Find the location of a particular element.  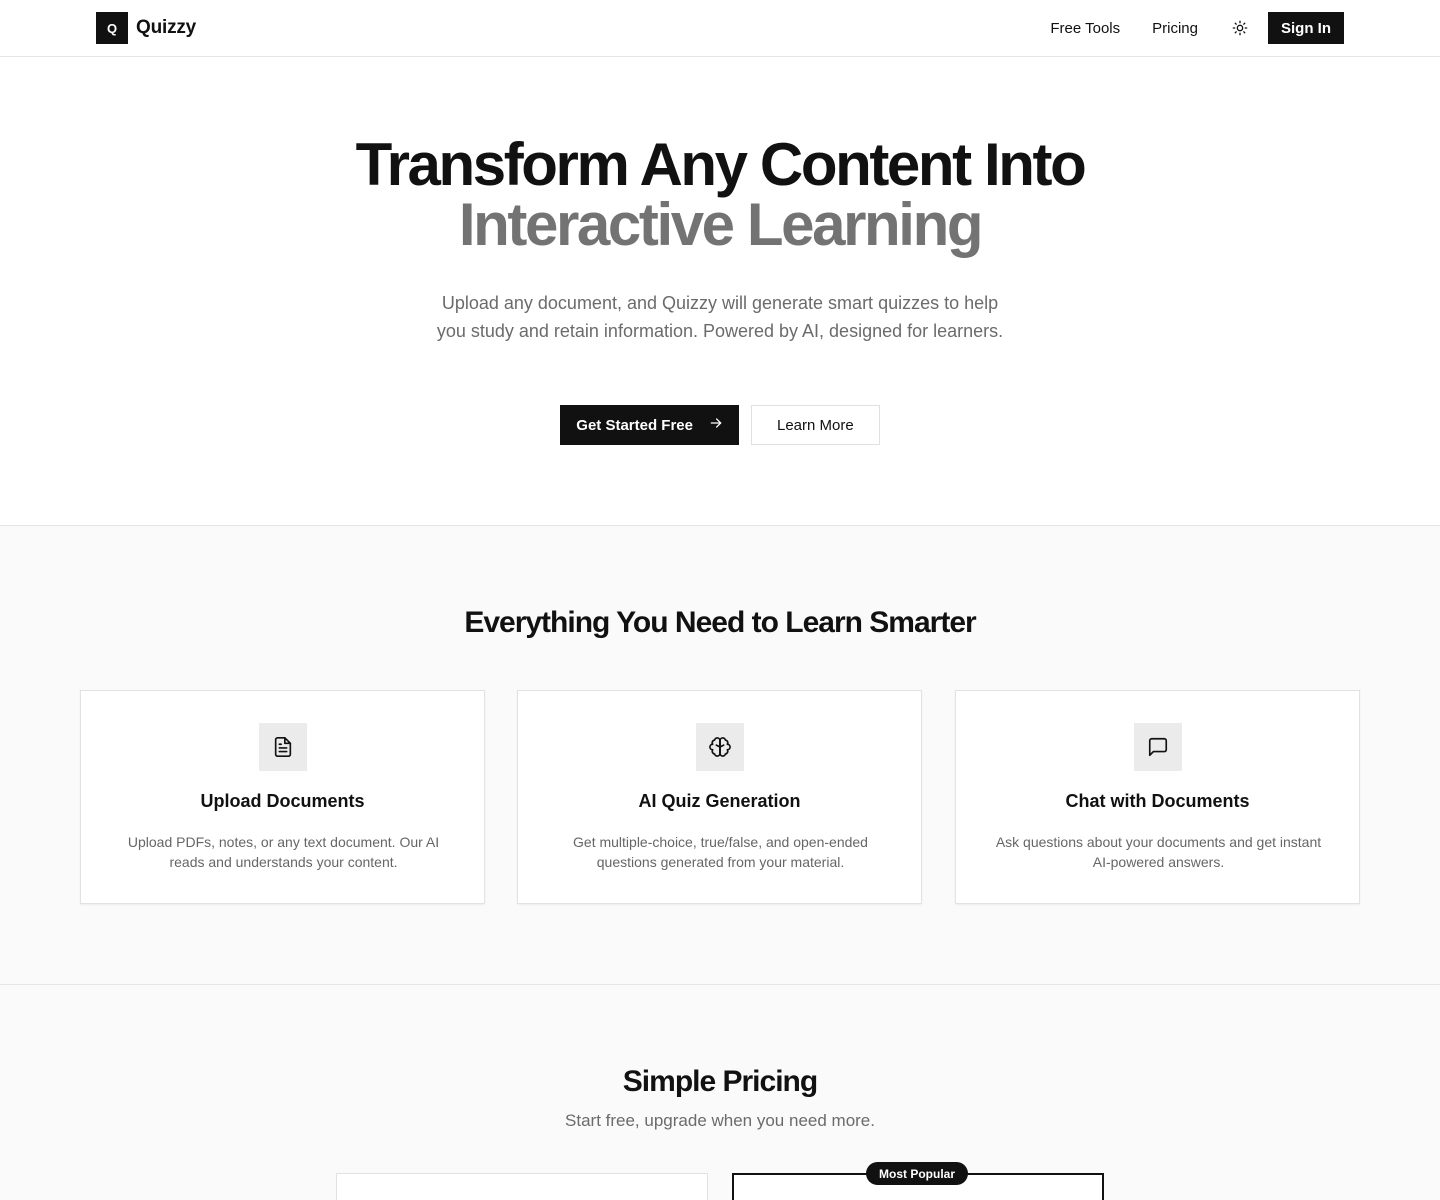

learn-more-button: Learn More is located at coordinates (815, 425).